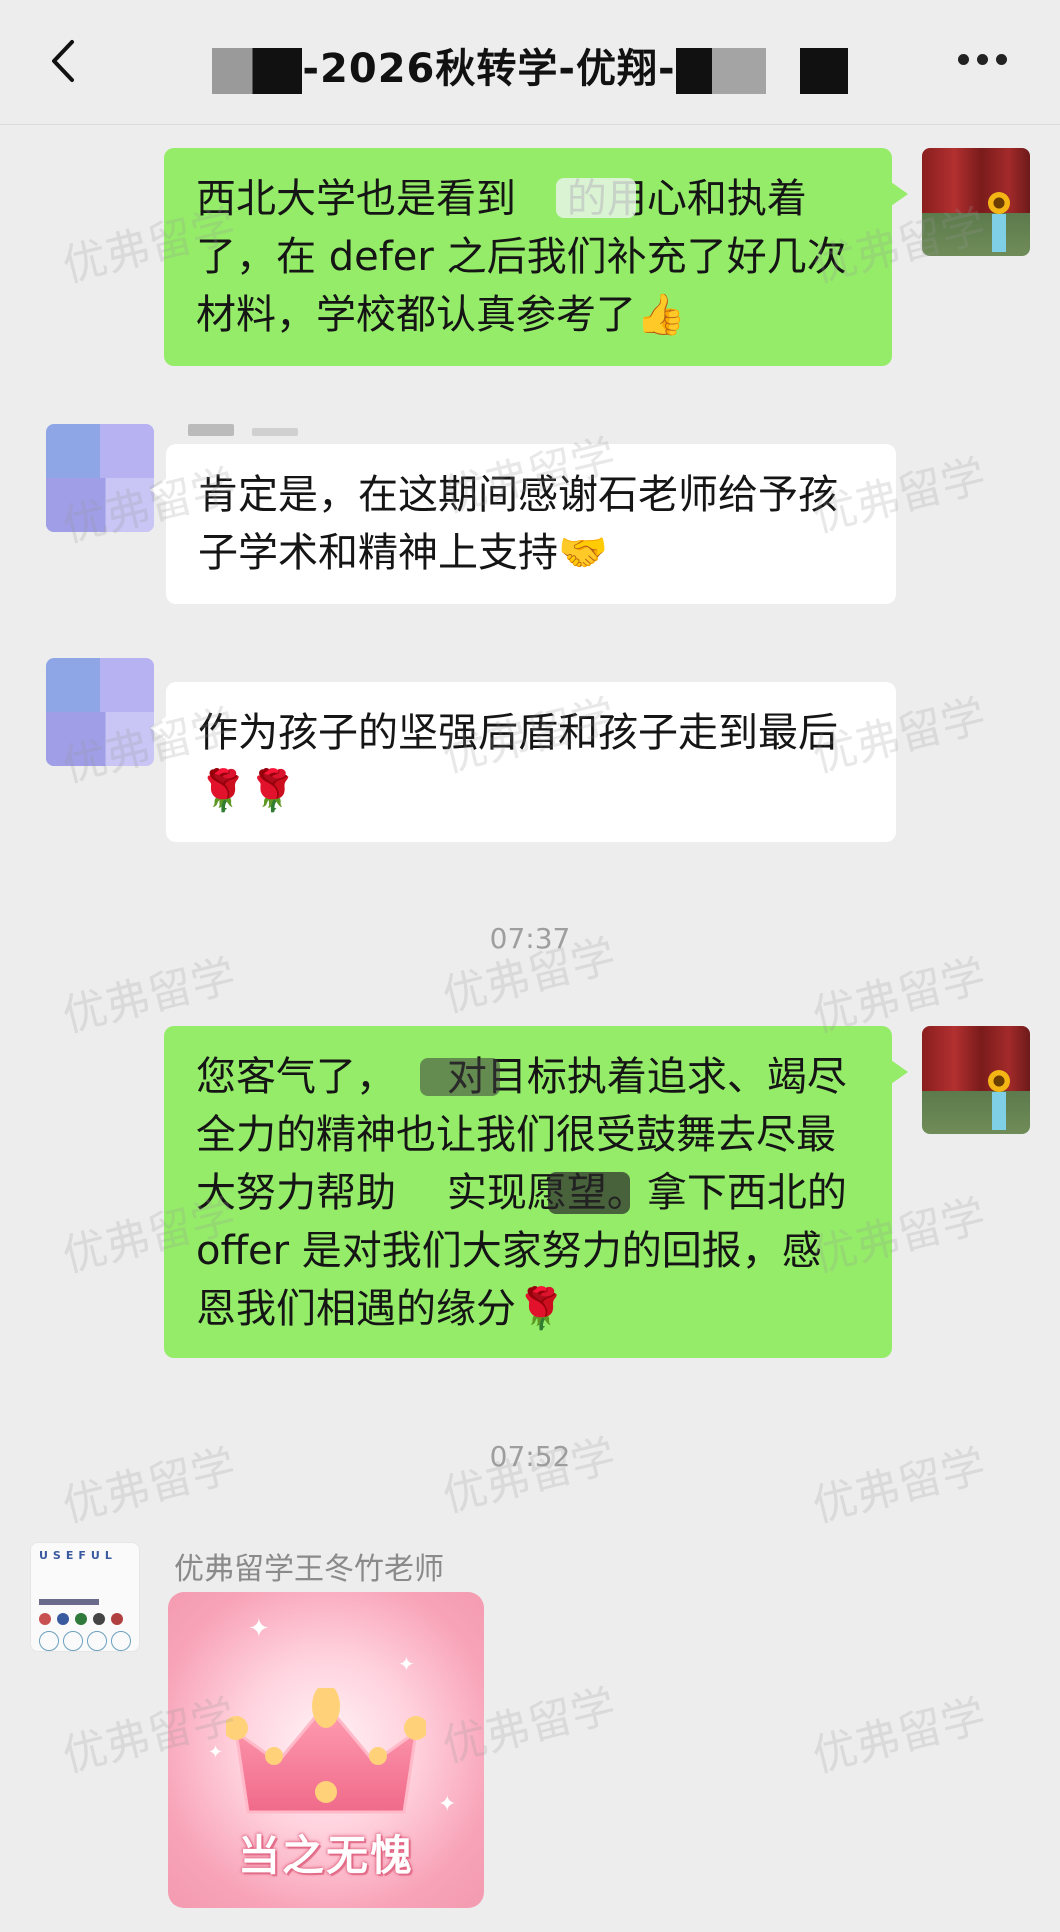 Image resolution: width=1060 pixels, height=1932 pixels. What do you see at coordinates (523, 524) in the screenshot?
I see `message-bubble-incoming: 肯定是，在这期间感谢石老师给予孩子学术和精神上支持🤝` at bounding box center [523, 524].